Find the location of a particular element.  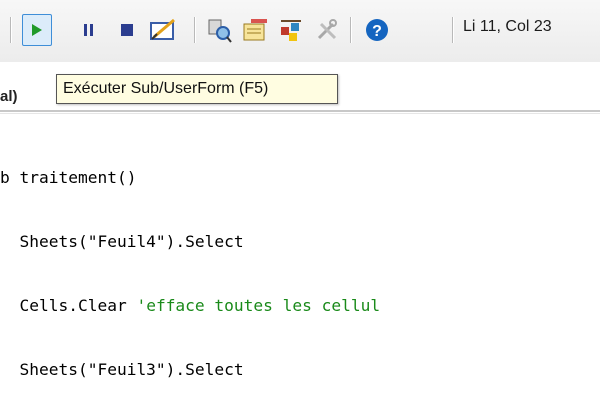

object-browser-icon is located at coordinates (291, 30).